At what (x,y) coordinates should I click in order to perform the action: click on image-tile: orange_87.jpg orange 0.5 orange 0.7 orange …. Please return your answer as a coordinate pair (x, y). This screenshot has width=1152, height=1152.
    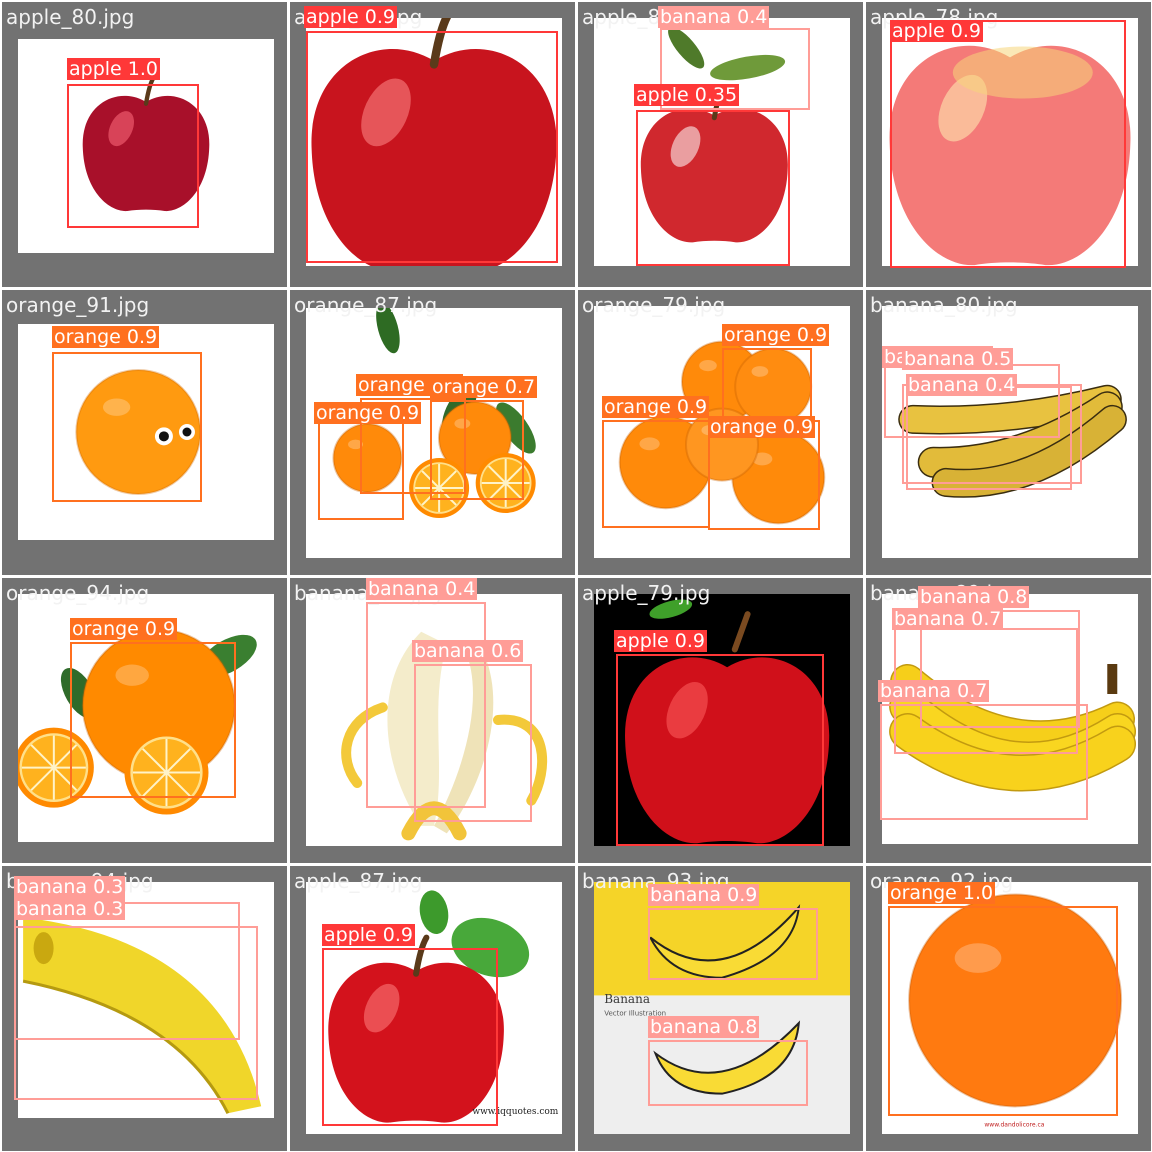
    Looking at the image, I should click on (432, 432).